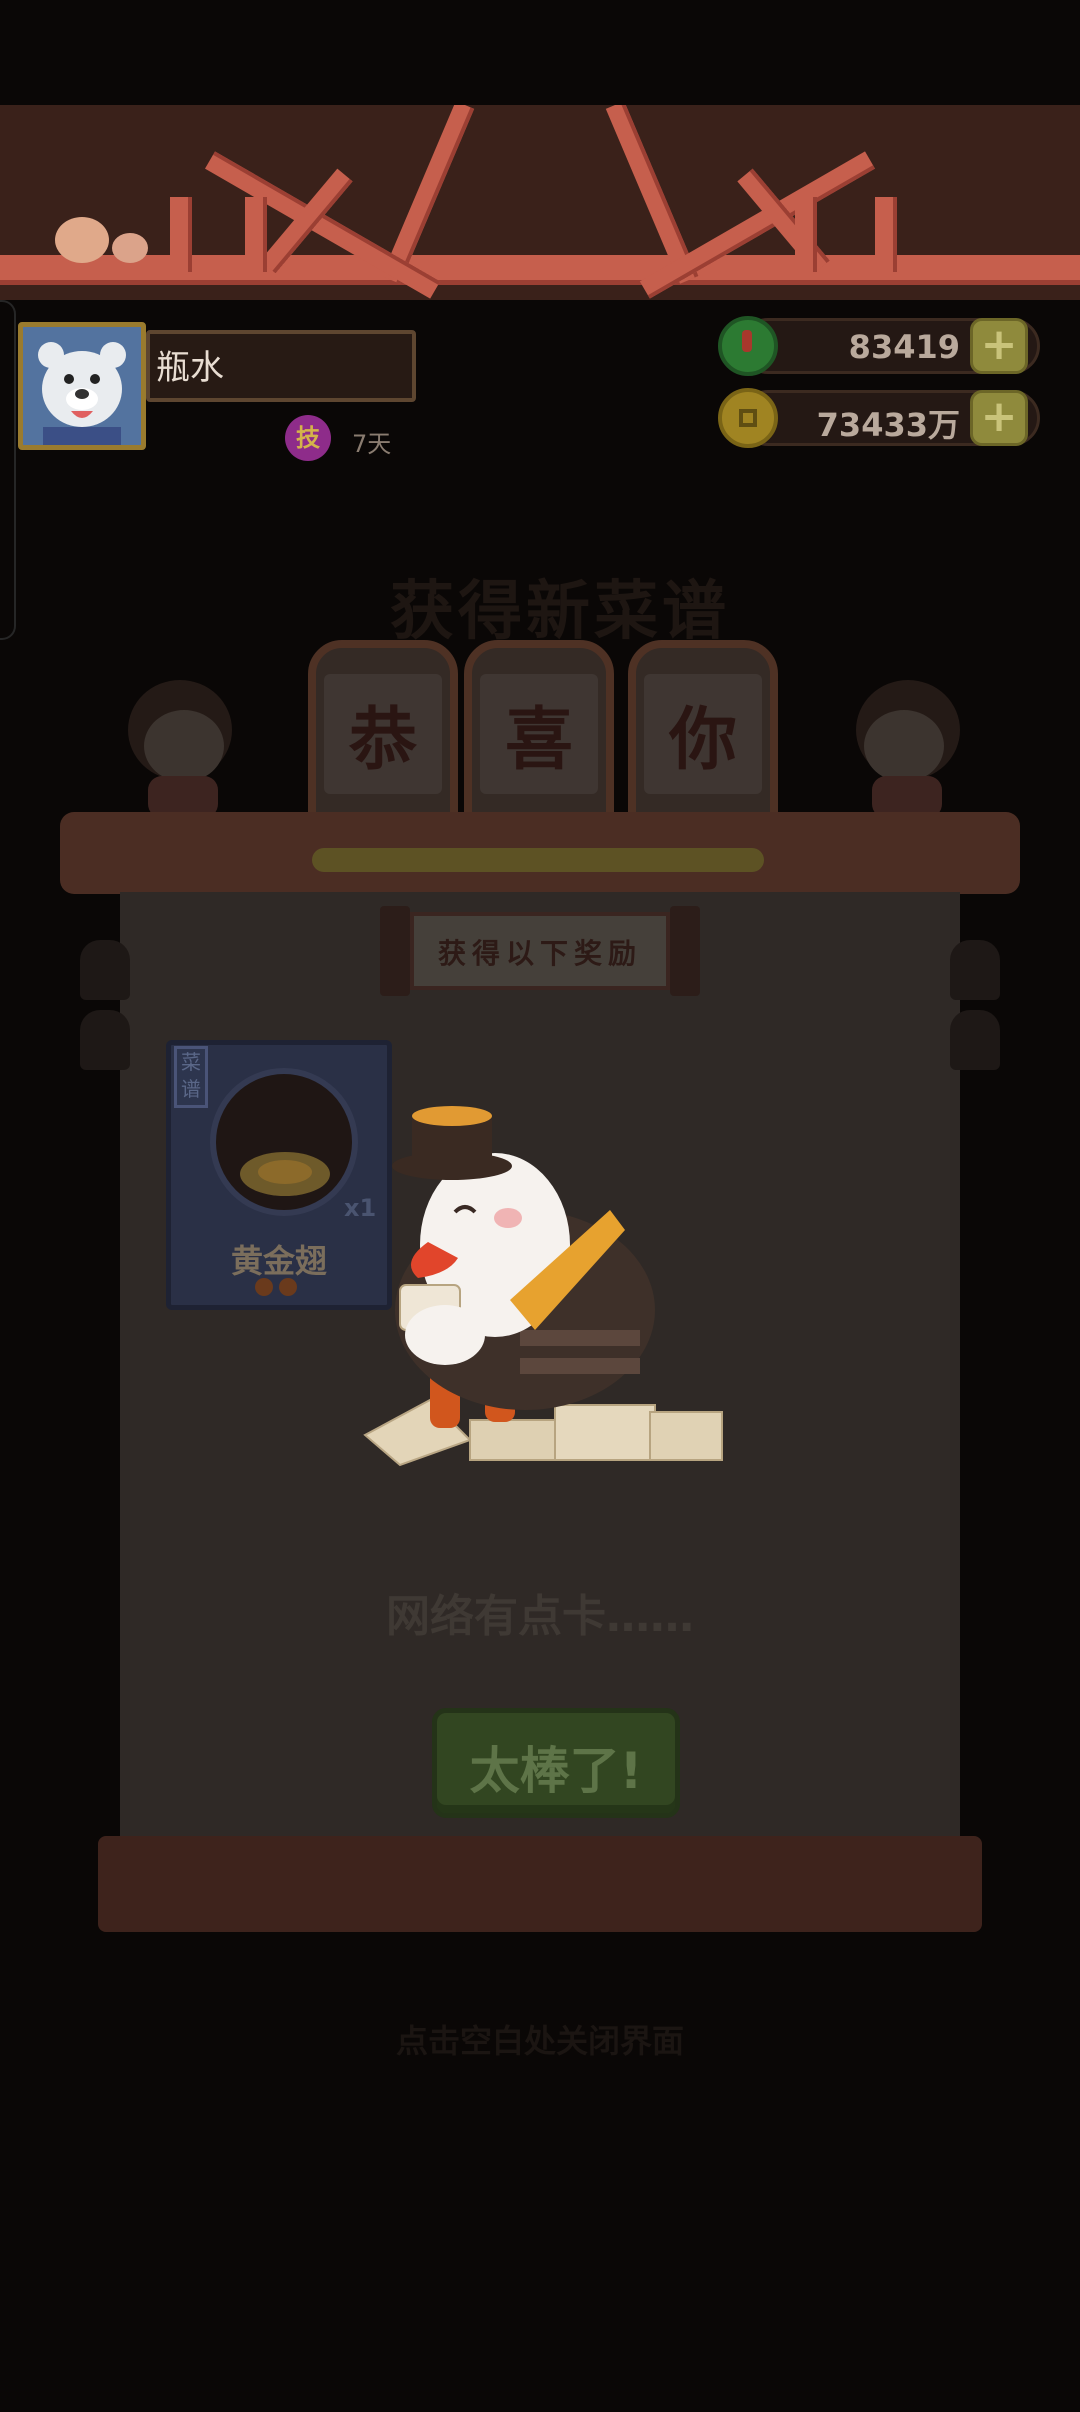  I want to click on bear-avatar-icon, so click(82, 386).